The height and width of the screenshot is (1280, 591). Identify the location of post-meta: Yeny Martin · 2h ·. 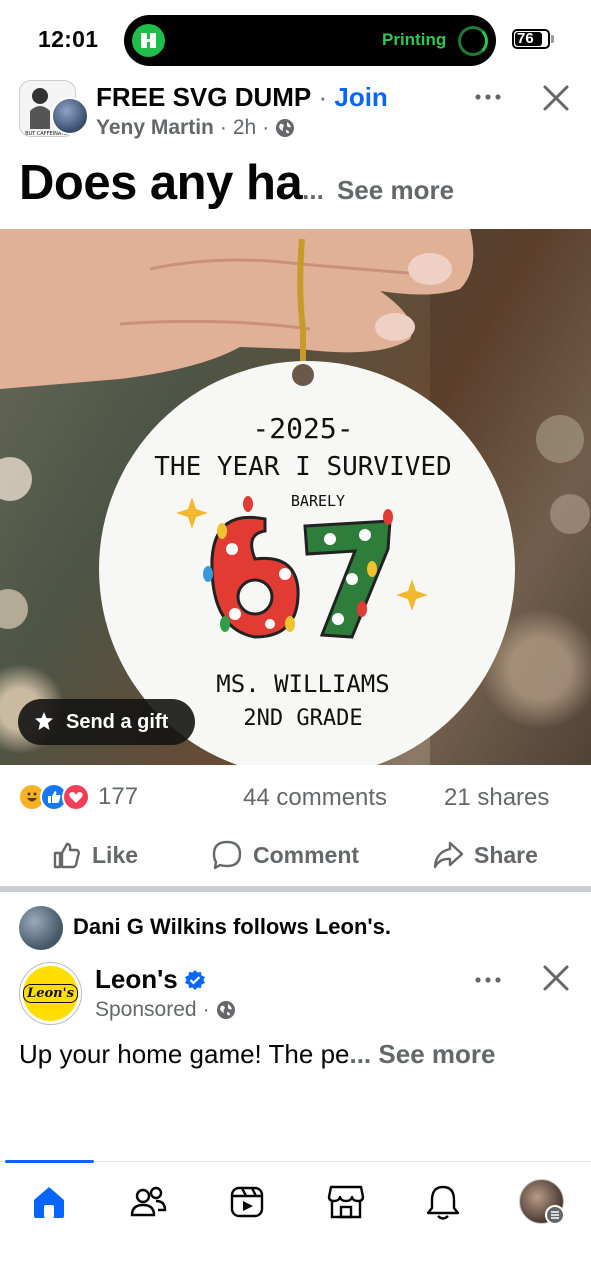
(195, 128).